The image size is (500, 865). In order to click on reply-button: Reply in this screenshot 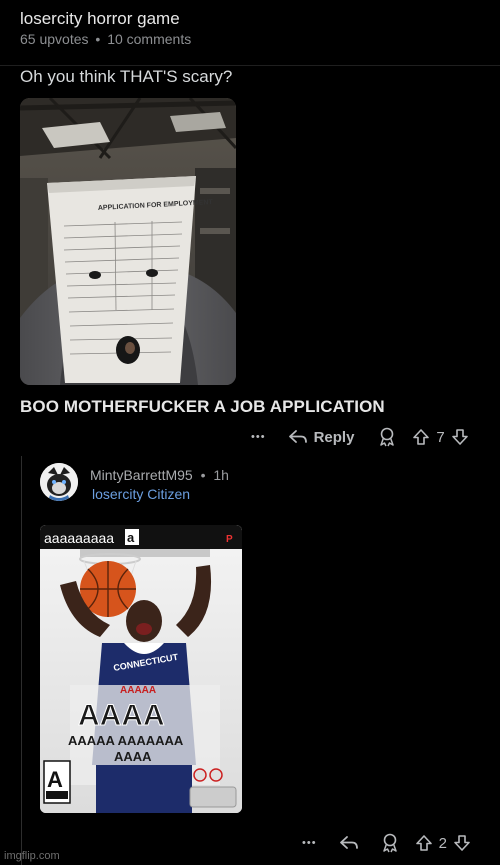, I will do `click(321, 437)`.